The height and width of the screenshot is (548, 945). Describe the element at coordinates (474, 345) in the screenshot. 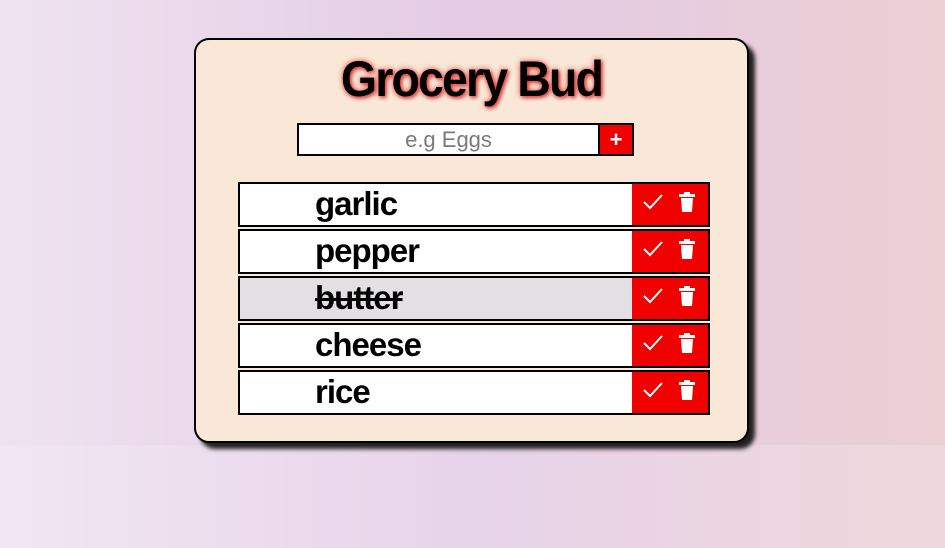

I see `list-item: cheese` at that location.